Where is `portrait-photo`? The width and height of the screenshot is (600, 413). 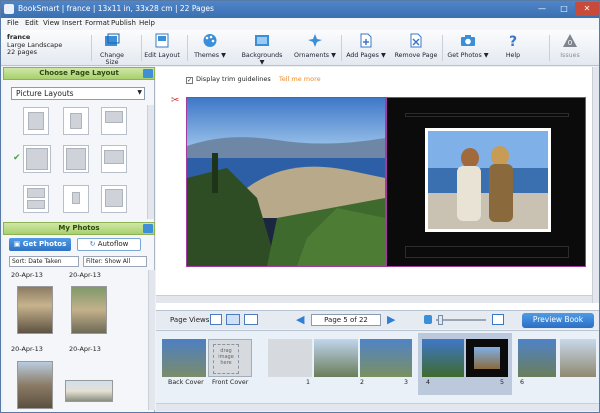 portrait-photo is located at coordinates (488, 180).